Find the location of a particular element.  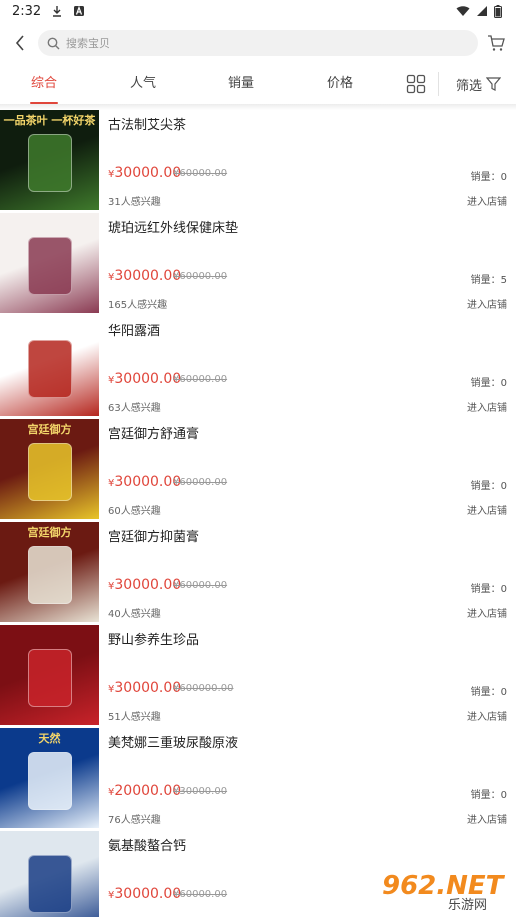

filter-button: 筛选 is located at coordinates (479, 84).